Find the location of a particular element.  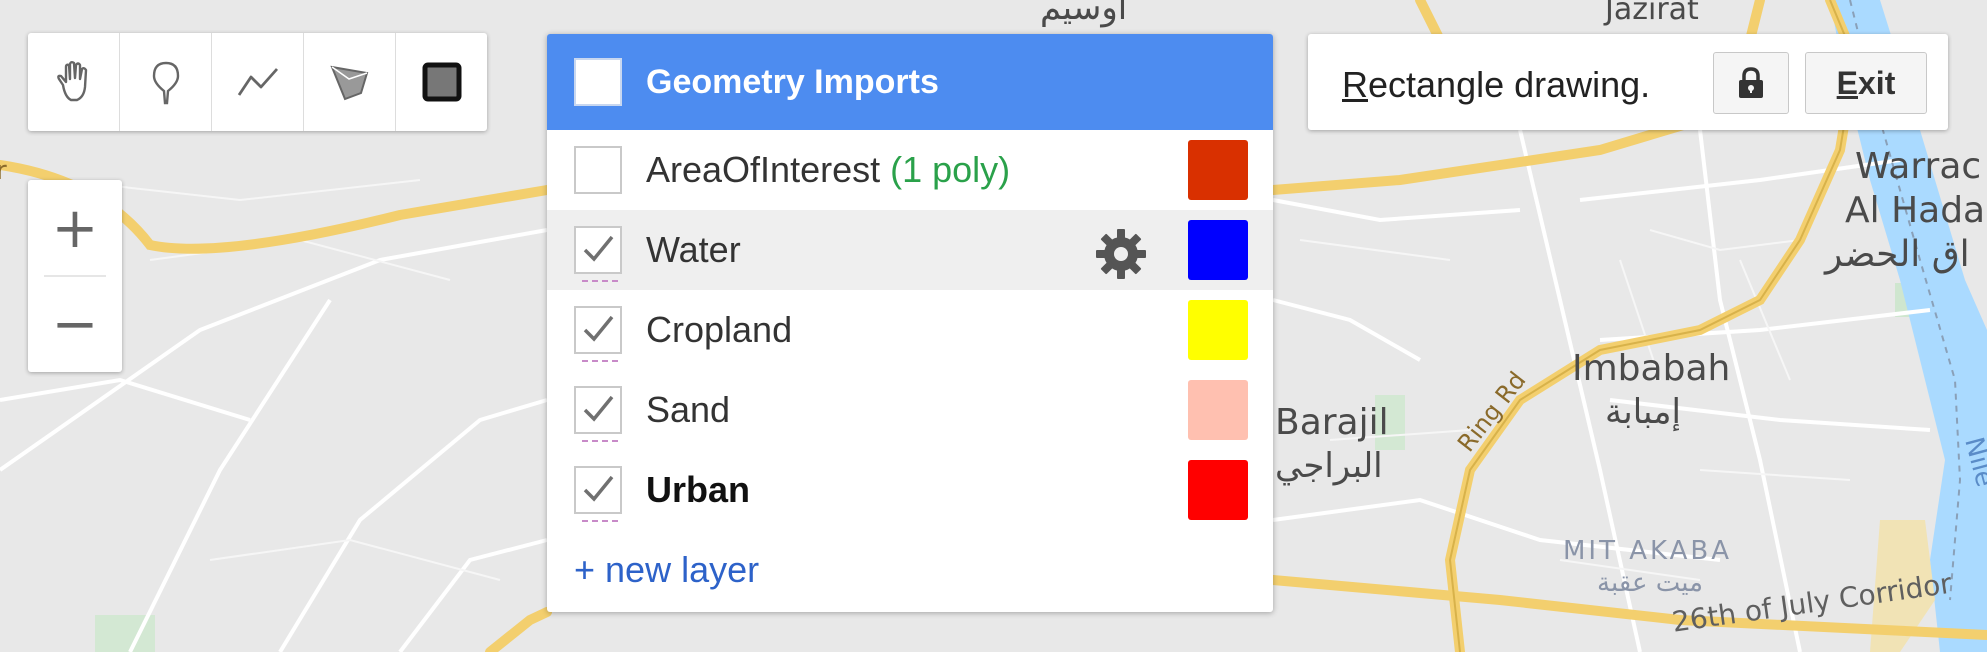

line-icon is located at coordinates (257, 82).